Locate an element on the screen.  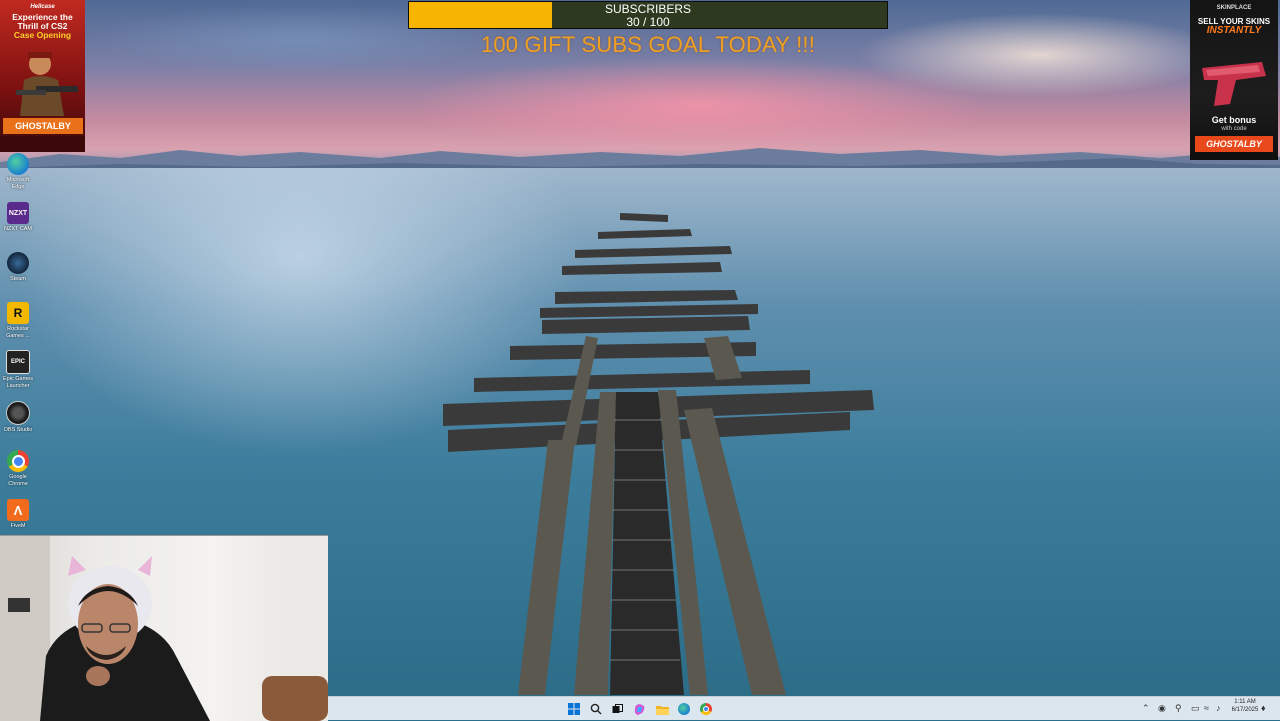
ad-right-code: GHOSTALBY is located at coordinates (1234, 144).